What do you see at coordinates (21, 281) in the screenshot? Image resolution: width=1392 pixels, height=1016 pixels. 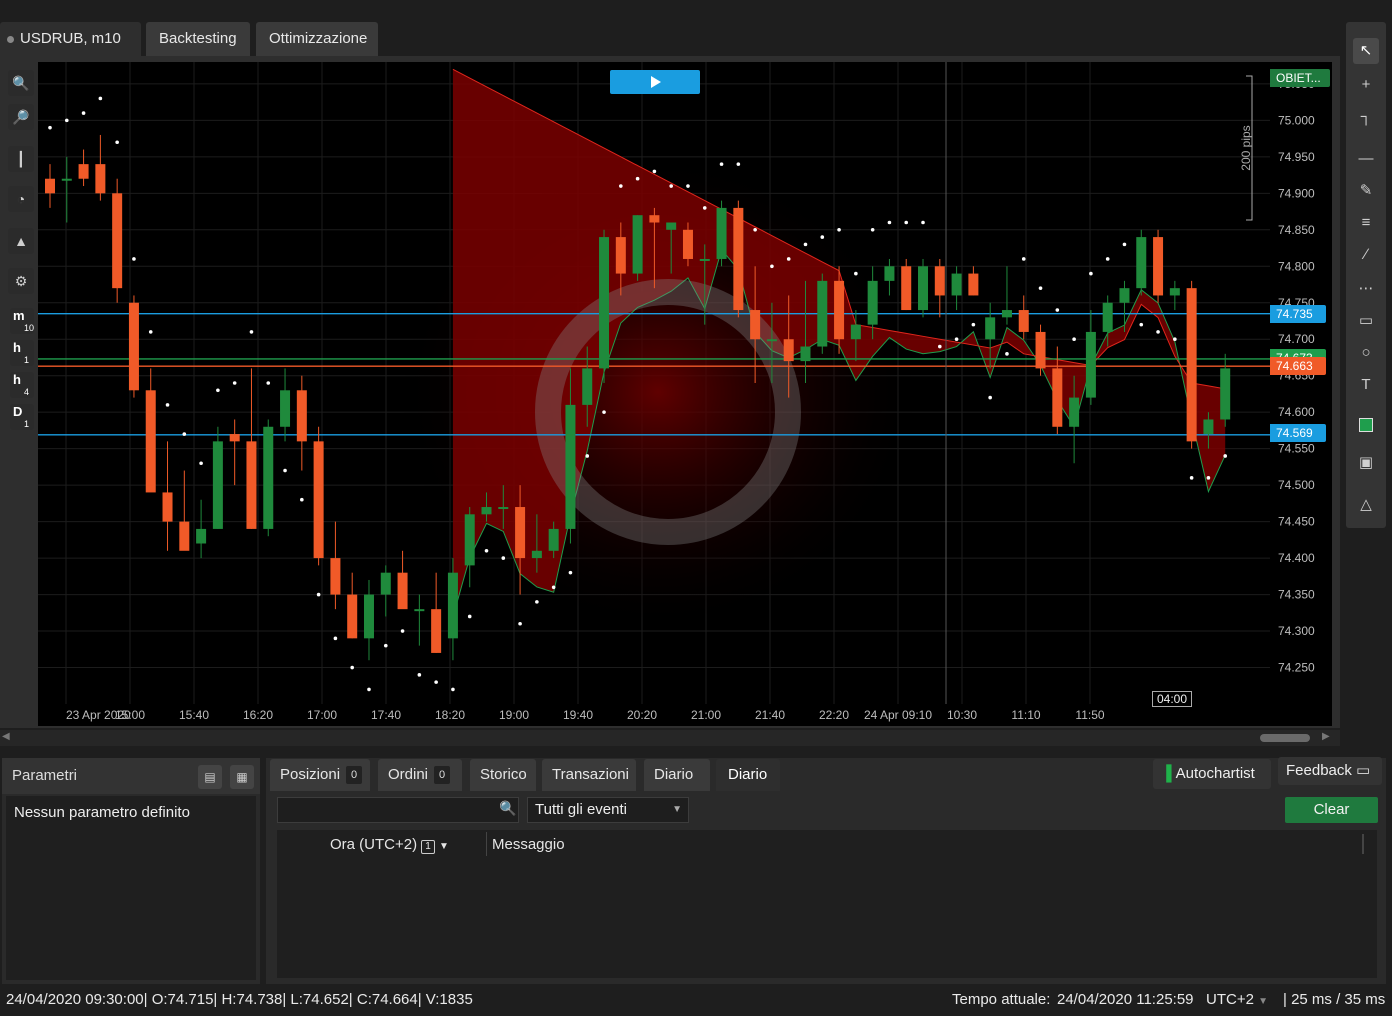 I see `indicators-icon: ⚙` at bounding box center [21, 281].